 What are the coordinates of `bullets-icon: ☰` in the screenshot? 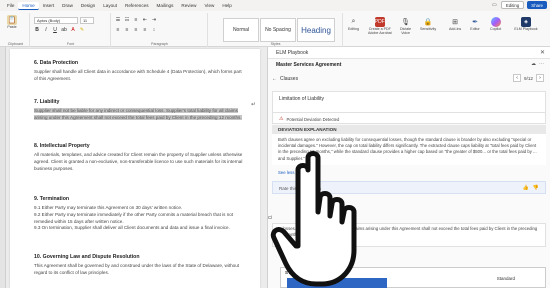 It's located at (118, 20).